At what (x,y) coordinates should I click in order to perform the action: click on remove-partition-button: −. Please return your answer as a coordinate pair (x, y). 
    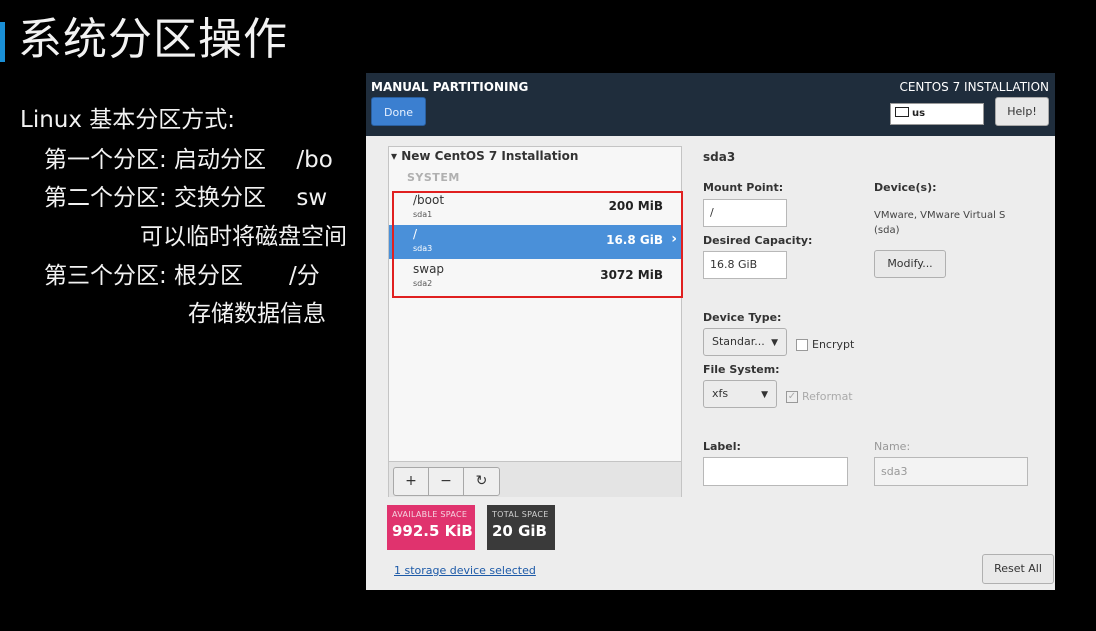
    Looking at the image, I should click on (446, 481).